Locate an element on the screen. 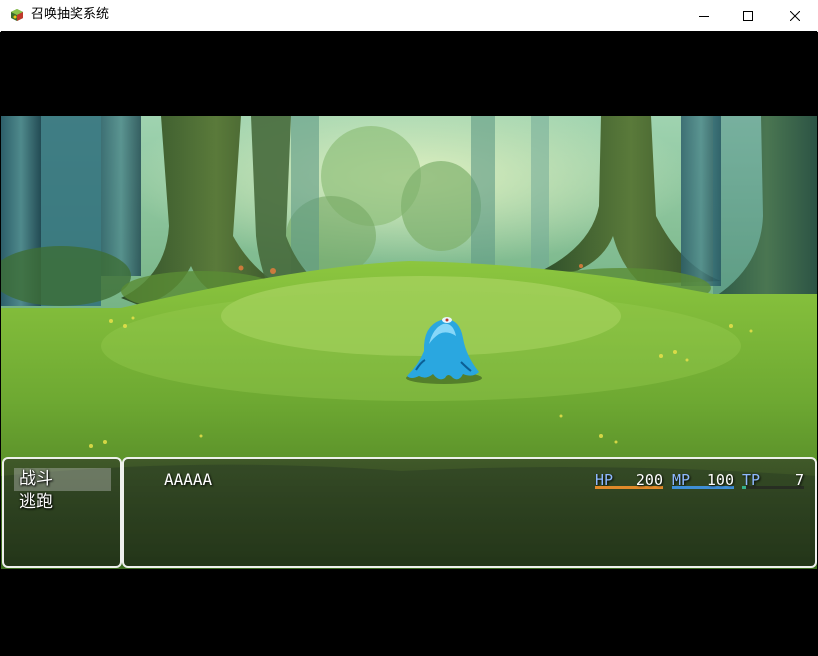 Image resolution: width=818 pixels, height=656 pixels. minimize-icon is located at coordinates (704, 16).